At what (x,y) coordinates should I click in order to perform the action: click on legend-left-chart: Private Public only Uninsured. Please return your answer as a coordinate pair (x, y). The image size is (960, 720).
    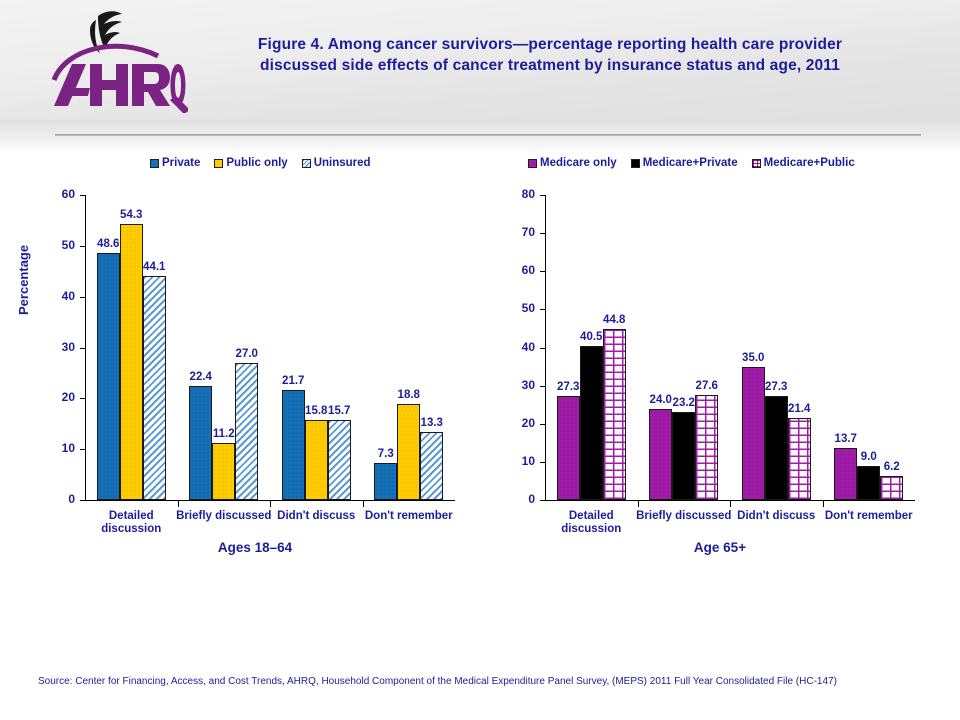
    Looking at the image, I should click on (260, 163).